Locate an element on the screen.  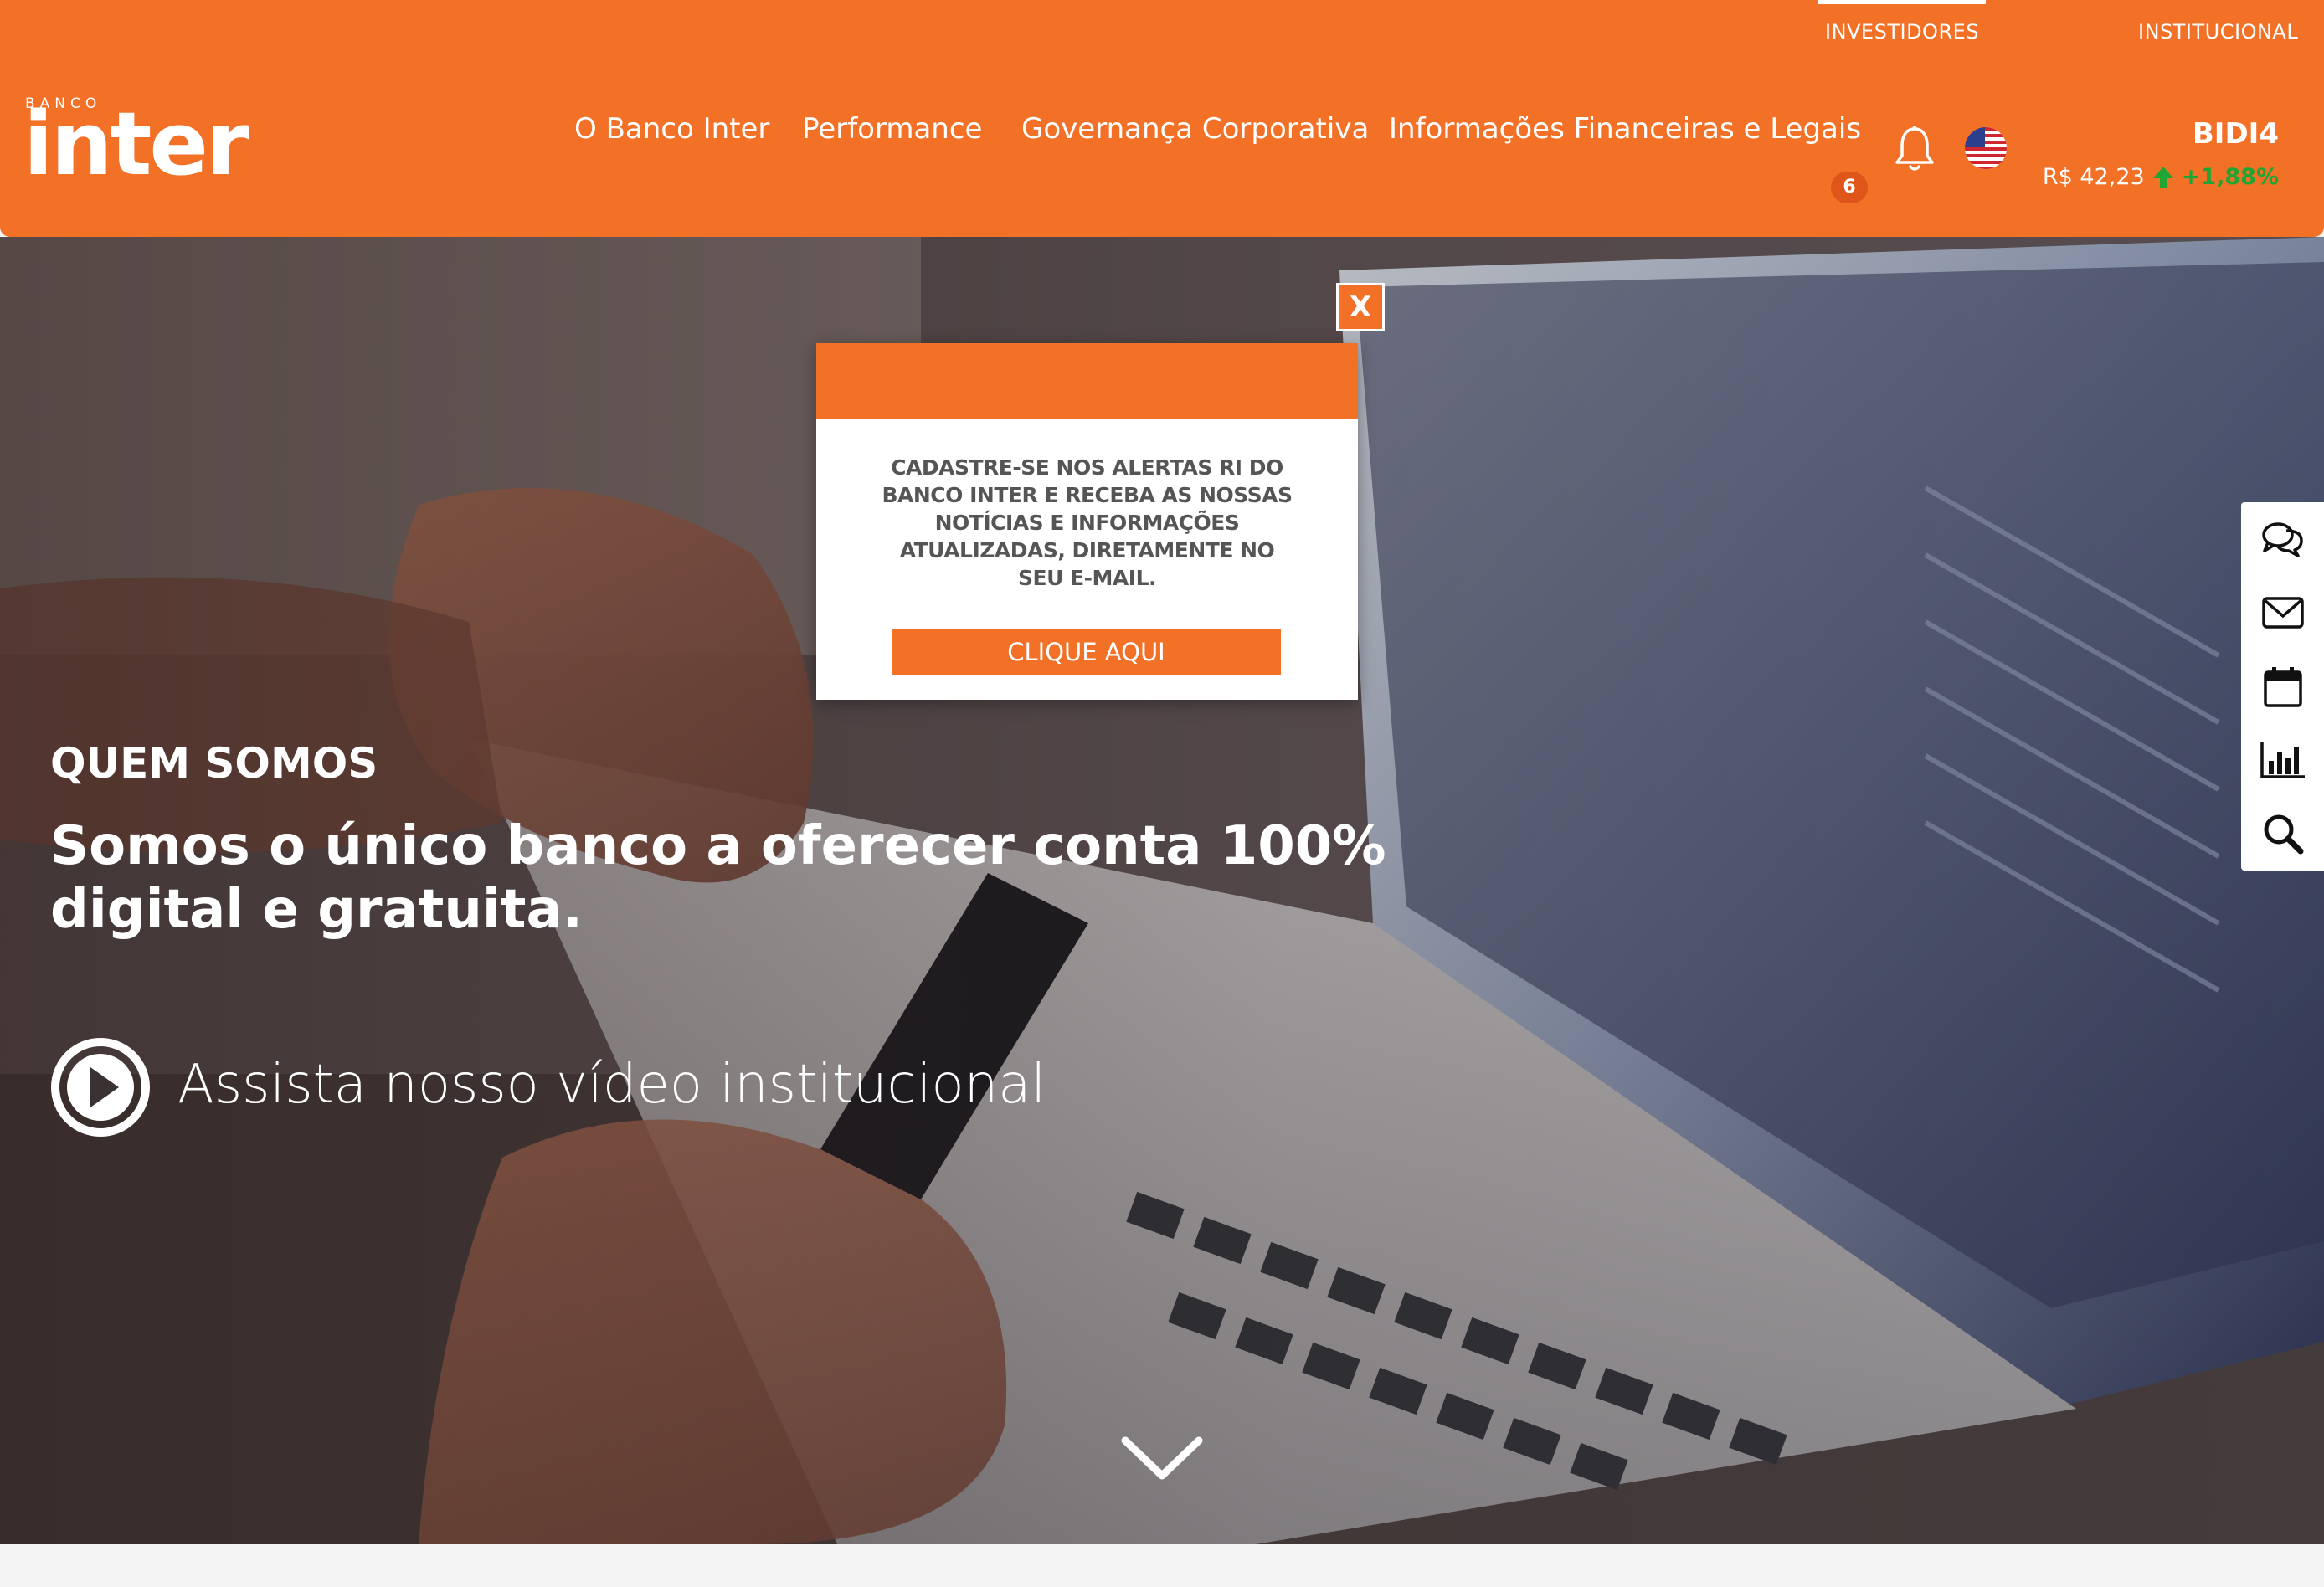
ticker-change: +1,88% is located at coordinates (2230, 177).